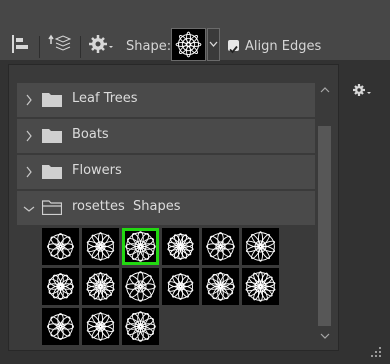 The height and width of the screenshot is (364, 390). Describe the element at coordinates (21, 44) in the screenshot. I see `align-icon` at that location.